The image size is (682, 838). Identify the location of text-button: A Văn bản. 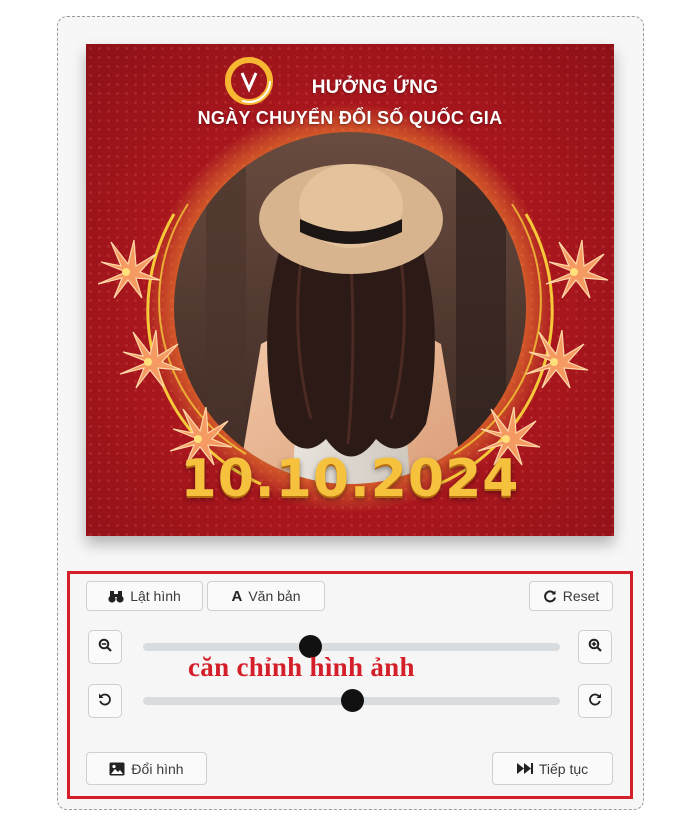
(266, 596).